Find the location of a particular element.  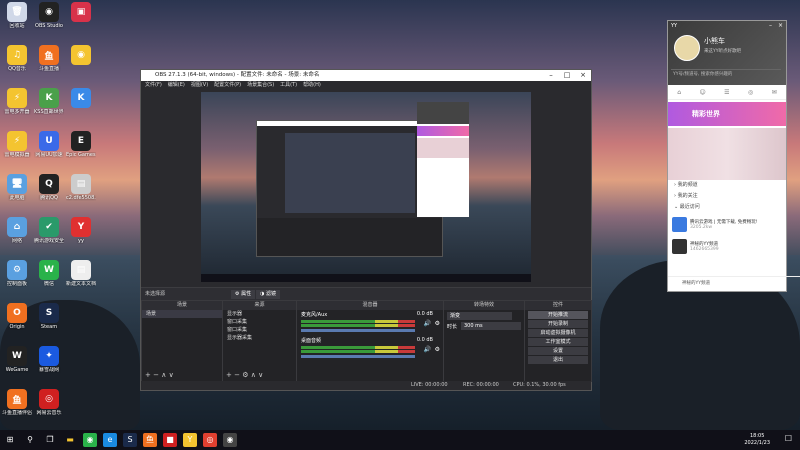

game-icon: ◎ is located at coordinates (750, 92).